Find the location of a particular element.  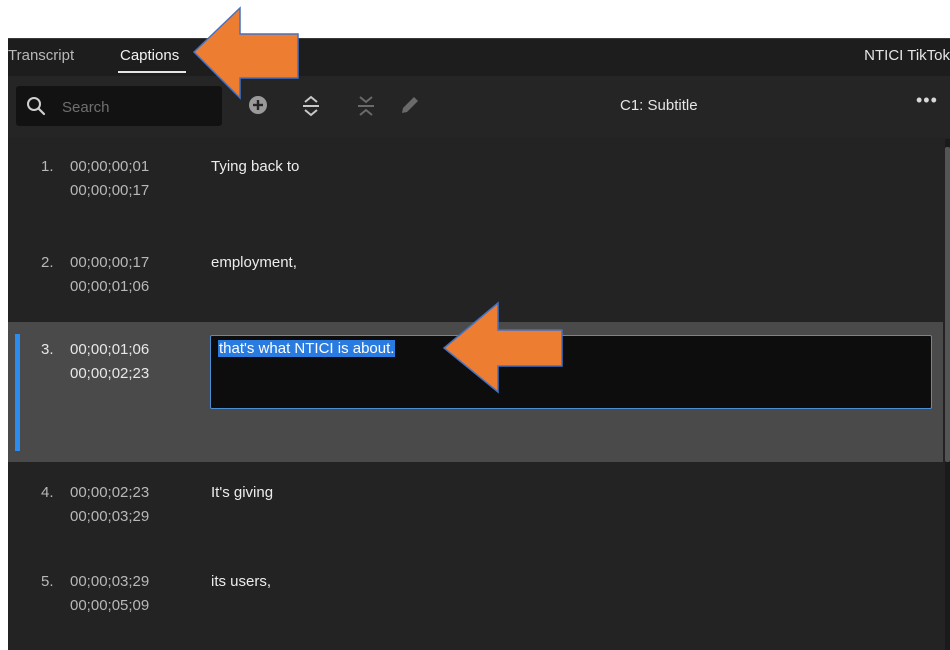

caption-out-time: 00;00;02;23 is located at coordinates (109, 373).